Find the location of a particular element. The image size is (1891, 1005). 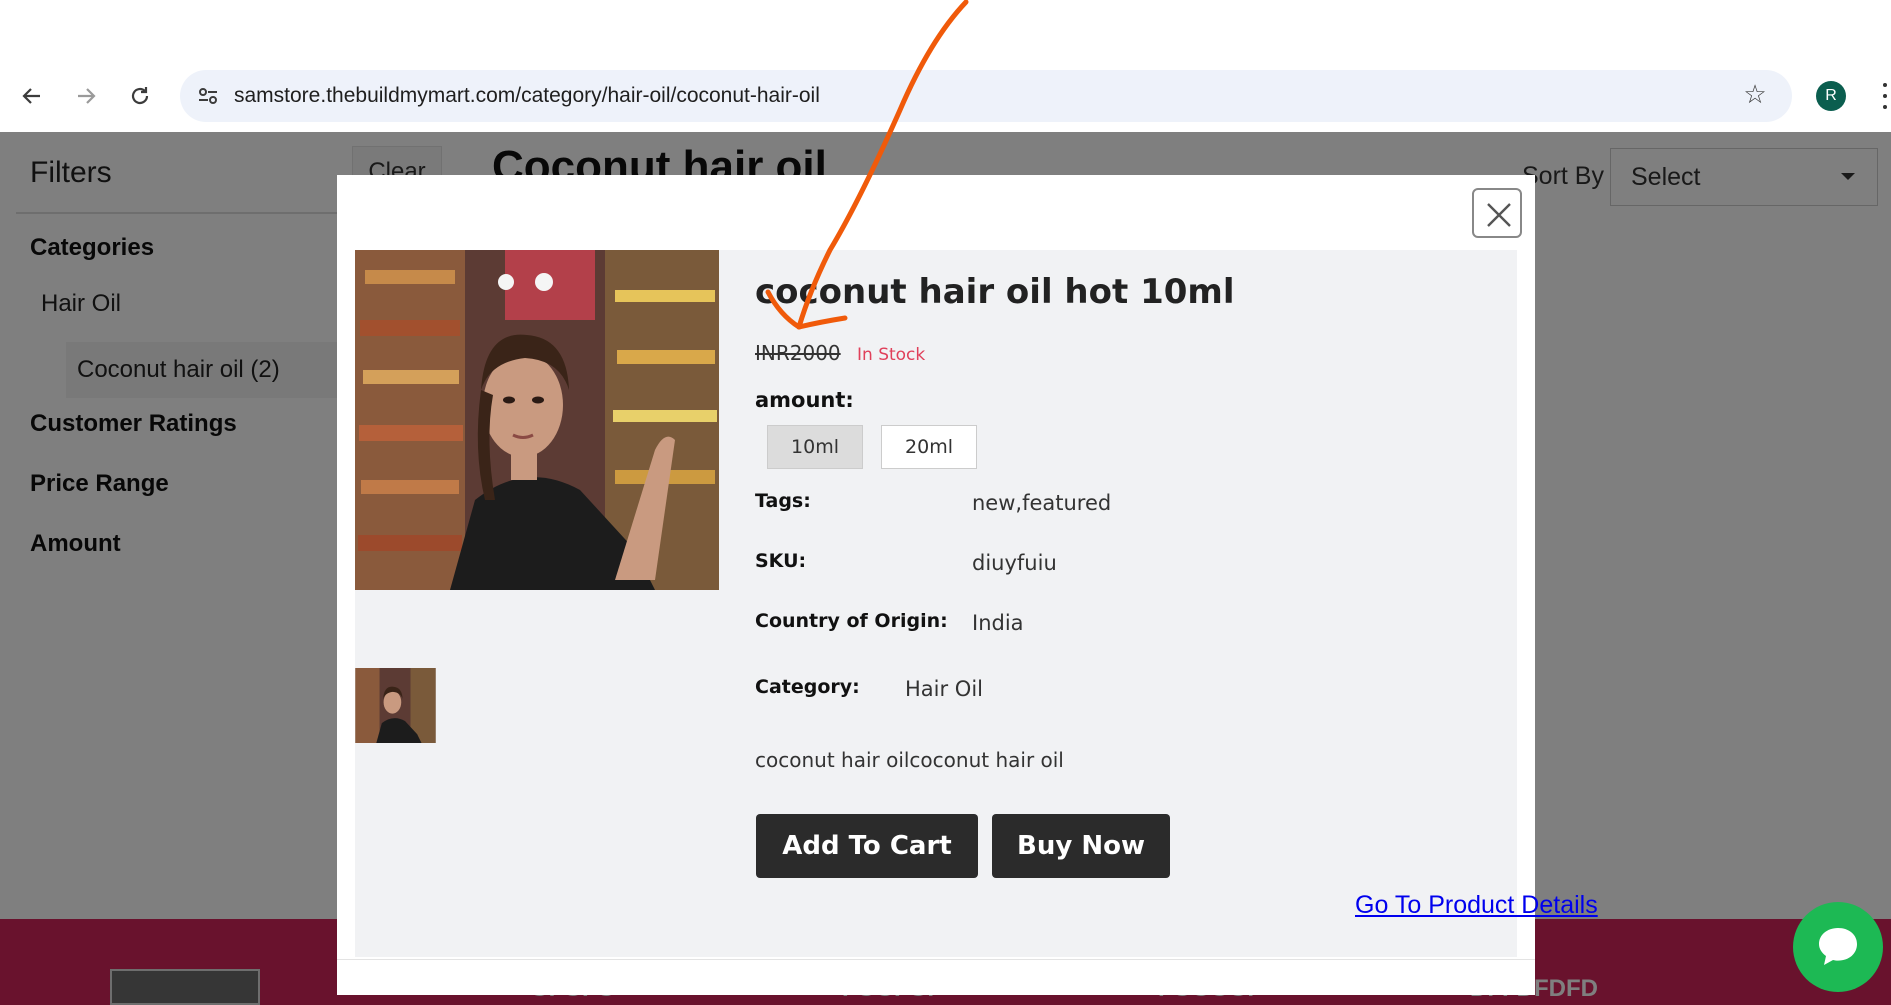

product-title: coconut hair oil hot 10ml is located at coordinates (995, 292).